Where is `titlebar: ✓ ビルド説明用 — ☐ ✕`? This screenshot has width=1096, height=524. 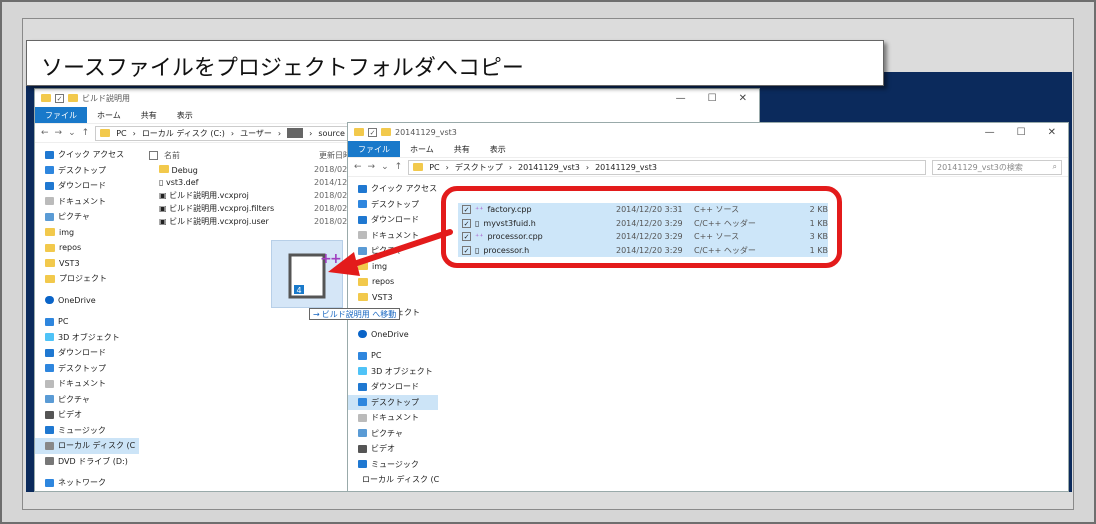 titlebar: ✓ ビルド説明用 — ☐ ✕ is located at coordinates (397, 98).